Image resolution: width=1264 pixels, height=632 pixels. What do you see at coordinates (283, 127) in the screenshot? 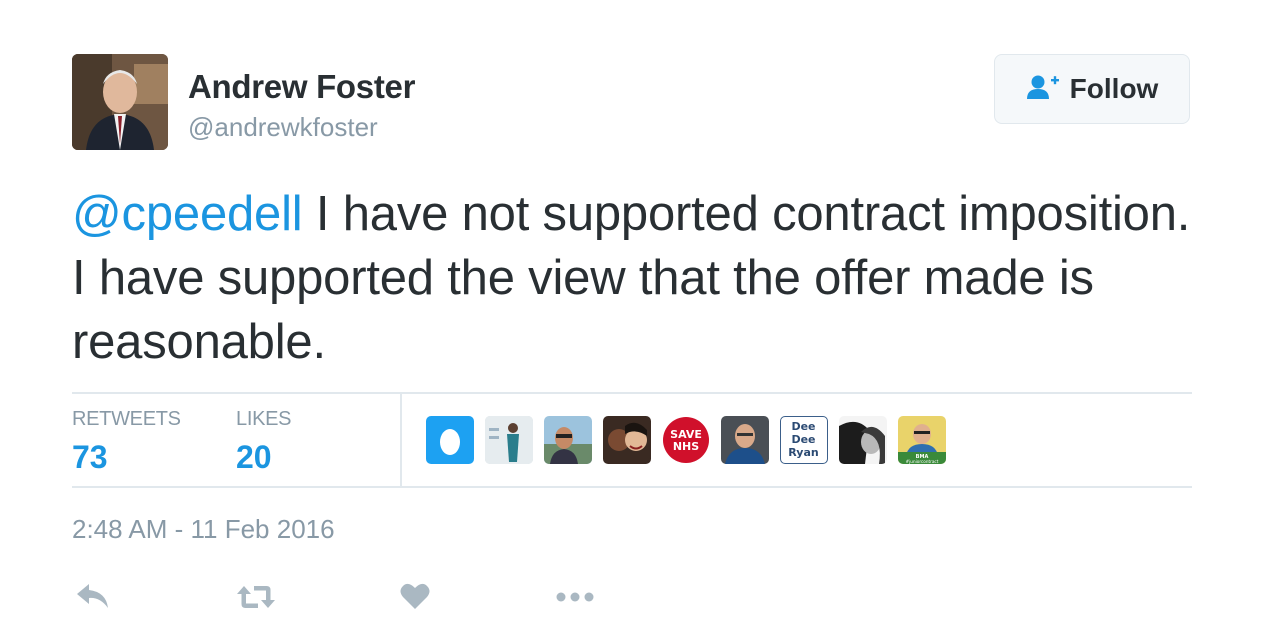
I see `author-handle: @andrewkfoster` at bounding box center [283, 127].